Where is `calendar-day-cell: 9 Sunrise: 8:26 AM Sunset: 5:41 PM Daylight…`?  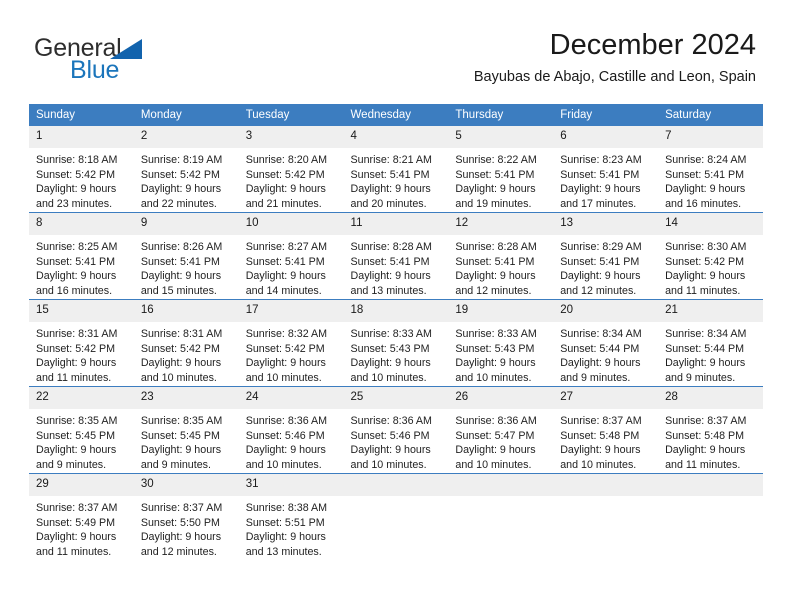 calendar-day-cell: 9 Sunrise: 8:26 AM Sunset: 5:41 PM Daylight… is located at coordinates (186, 256).